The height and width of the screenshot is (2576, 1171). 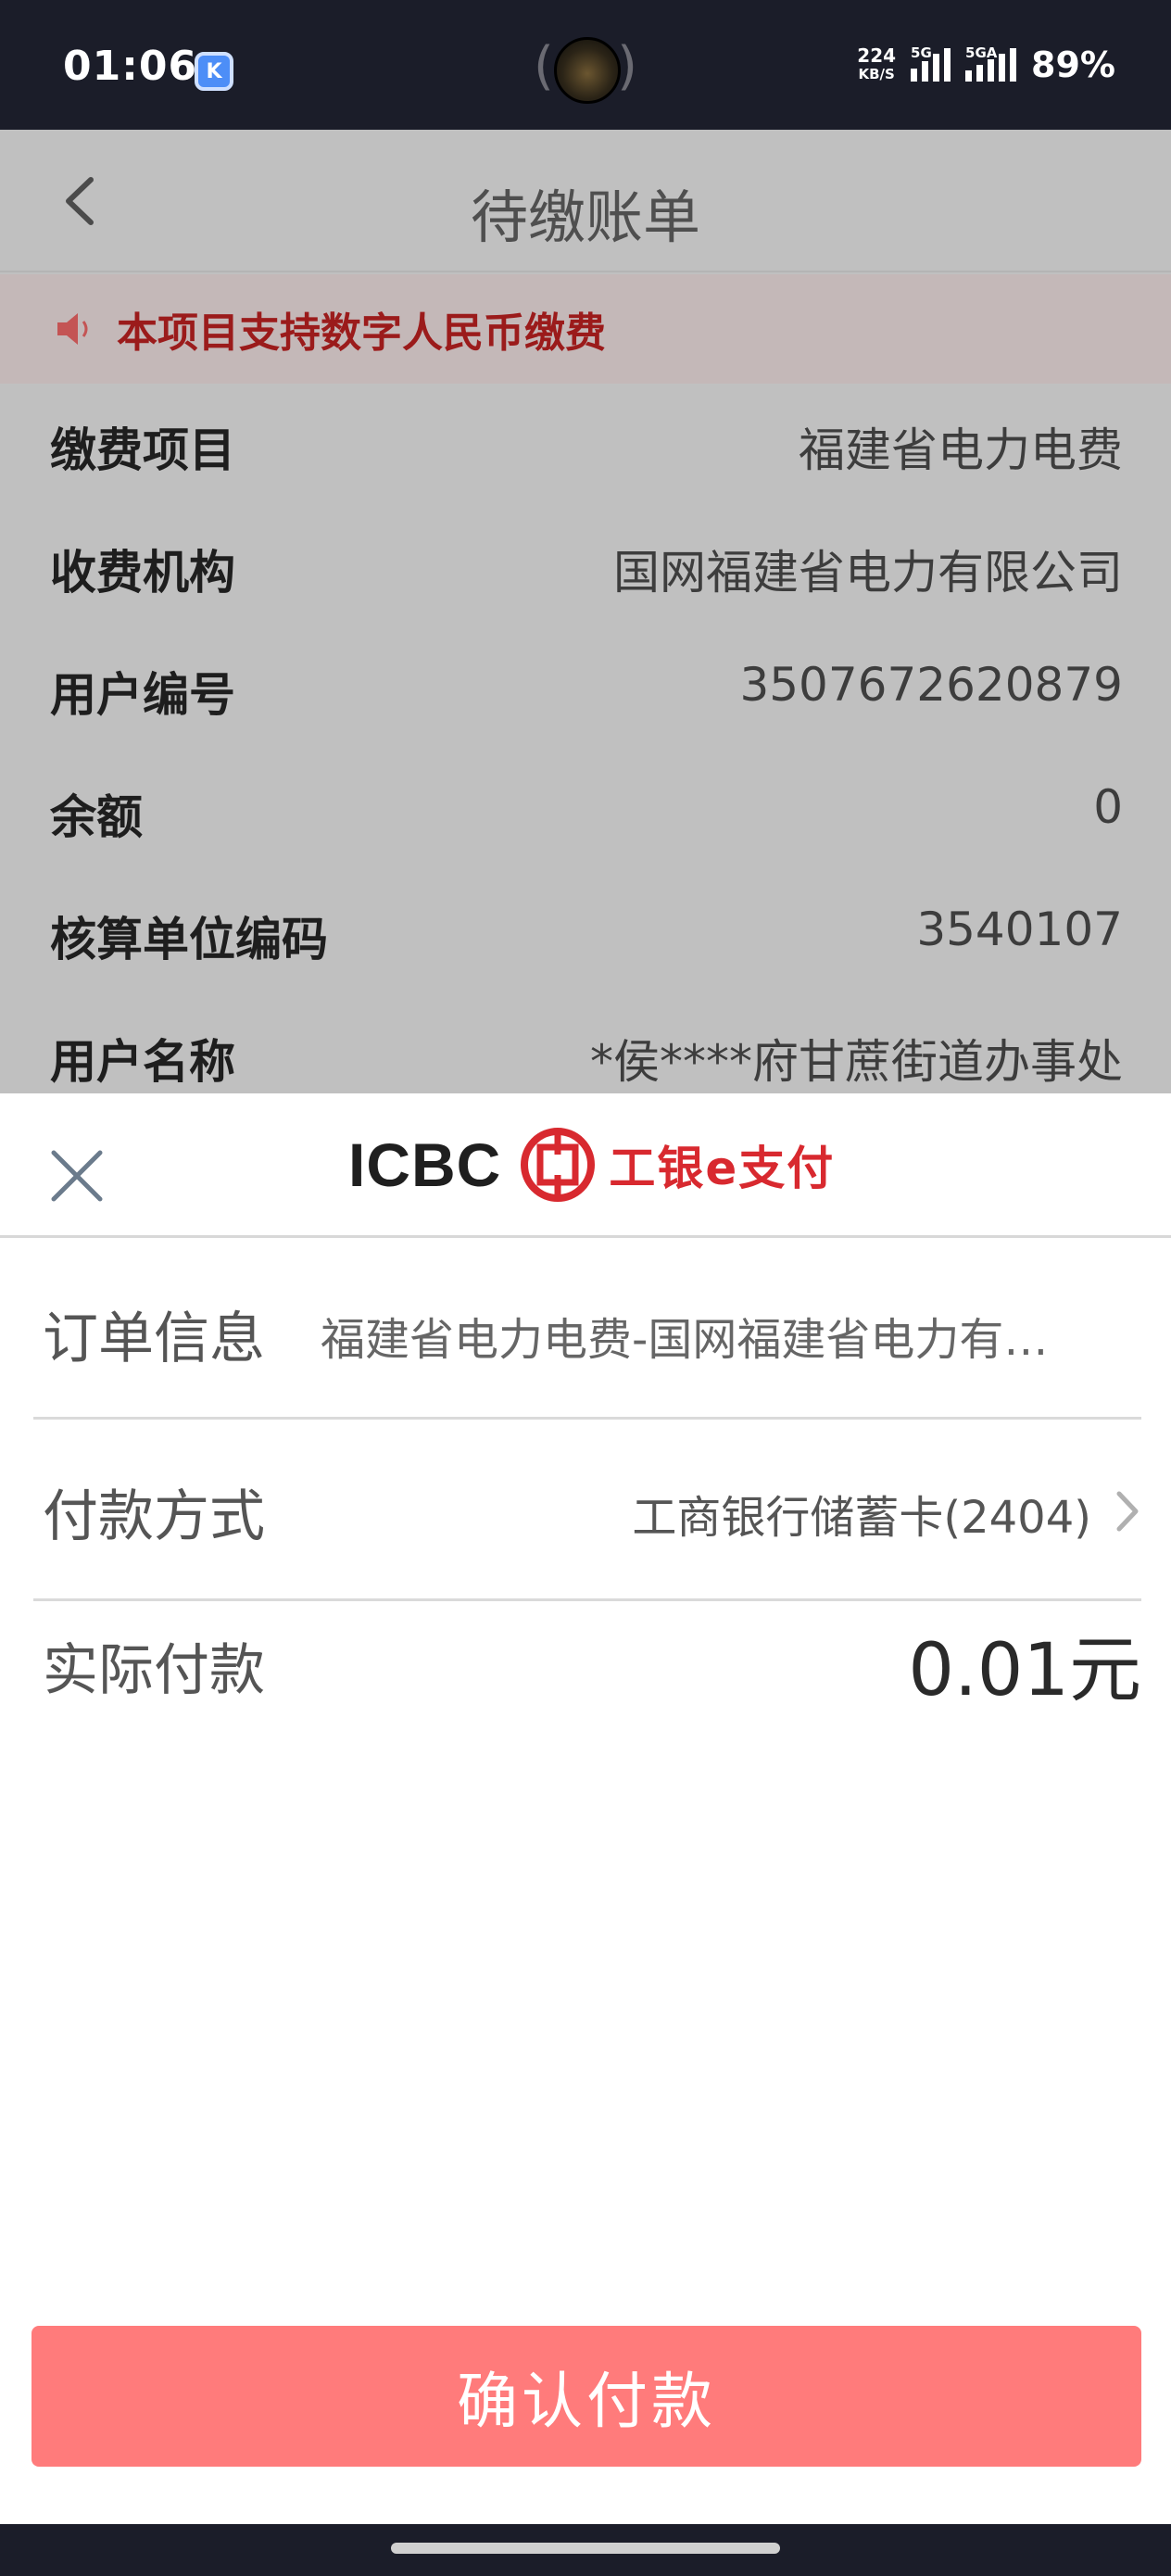 I want to click on info-value: 0, so click(x=1108, y=807).